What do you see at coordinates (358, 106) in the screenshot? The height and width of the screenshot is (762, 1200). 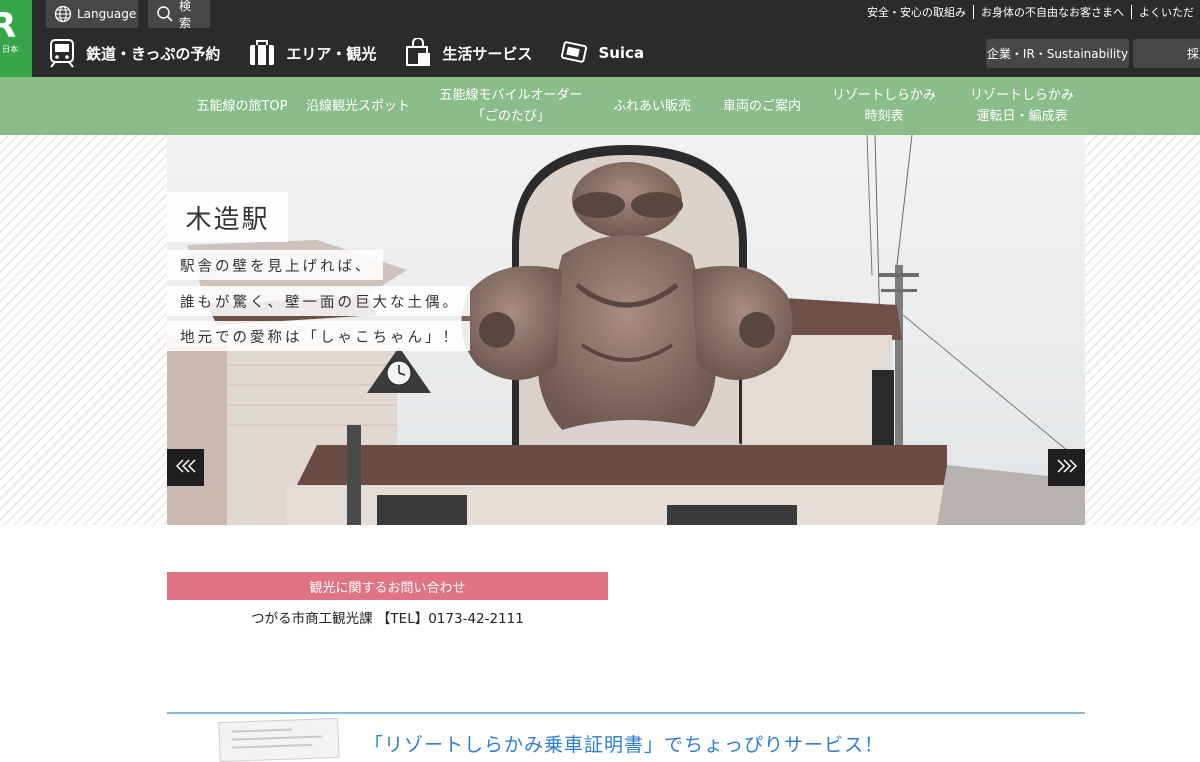 I see `subnav-item-spots: 沿線観光スポット` at bounding box center [358, 106].